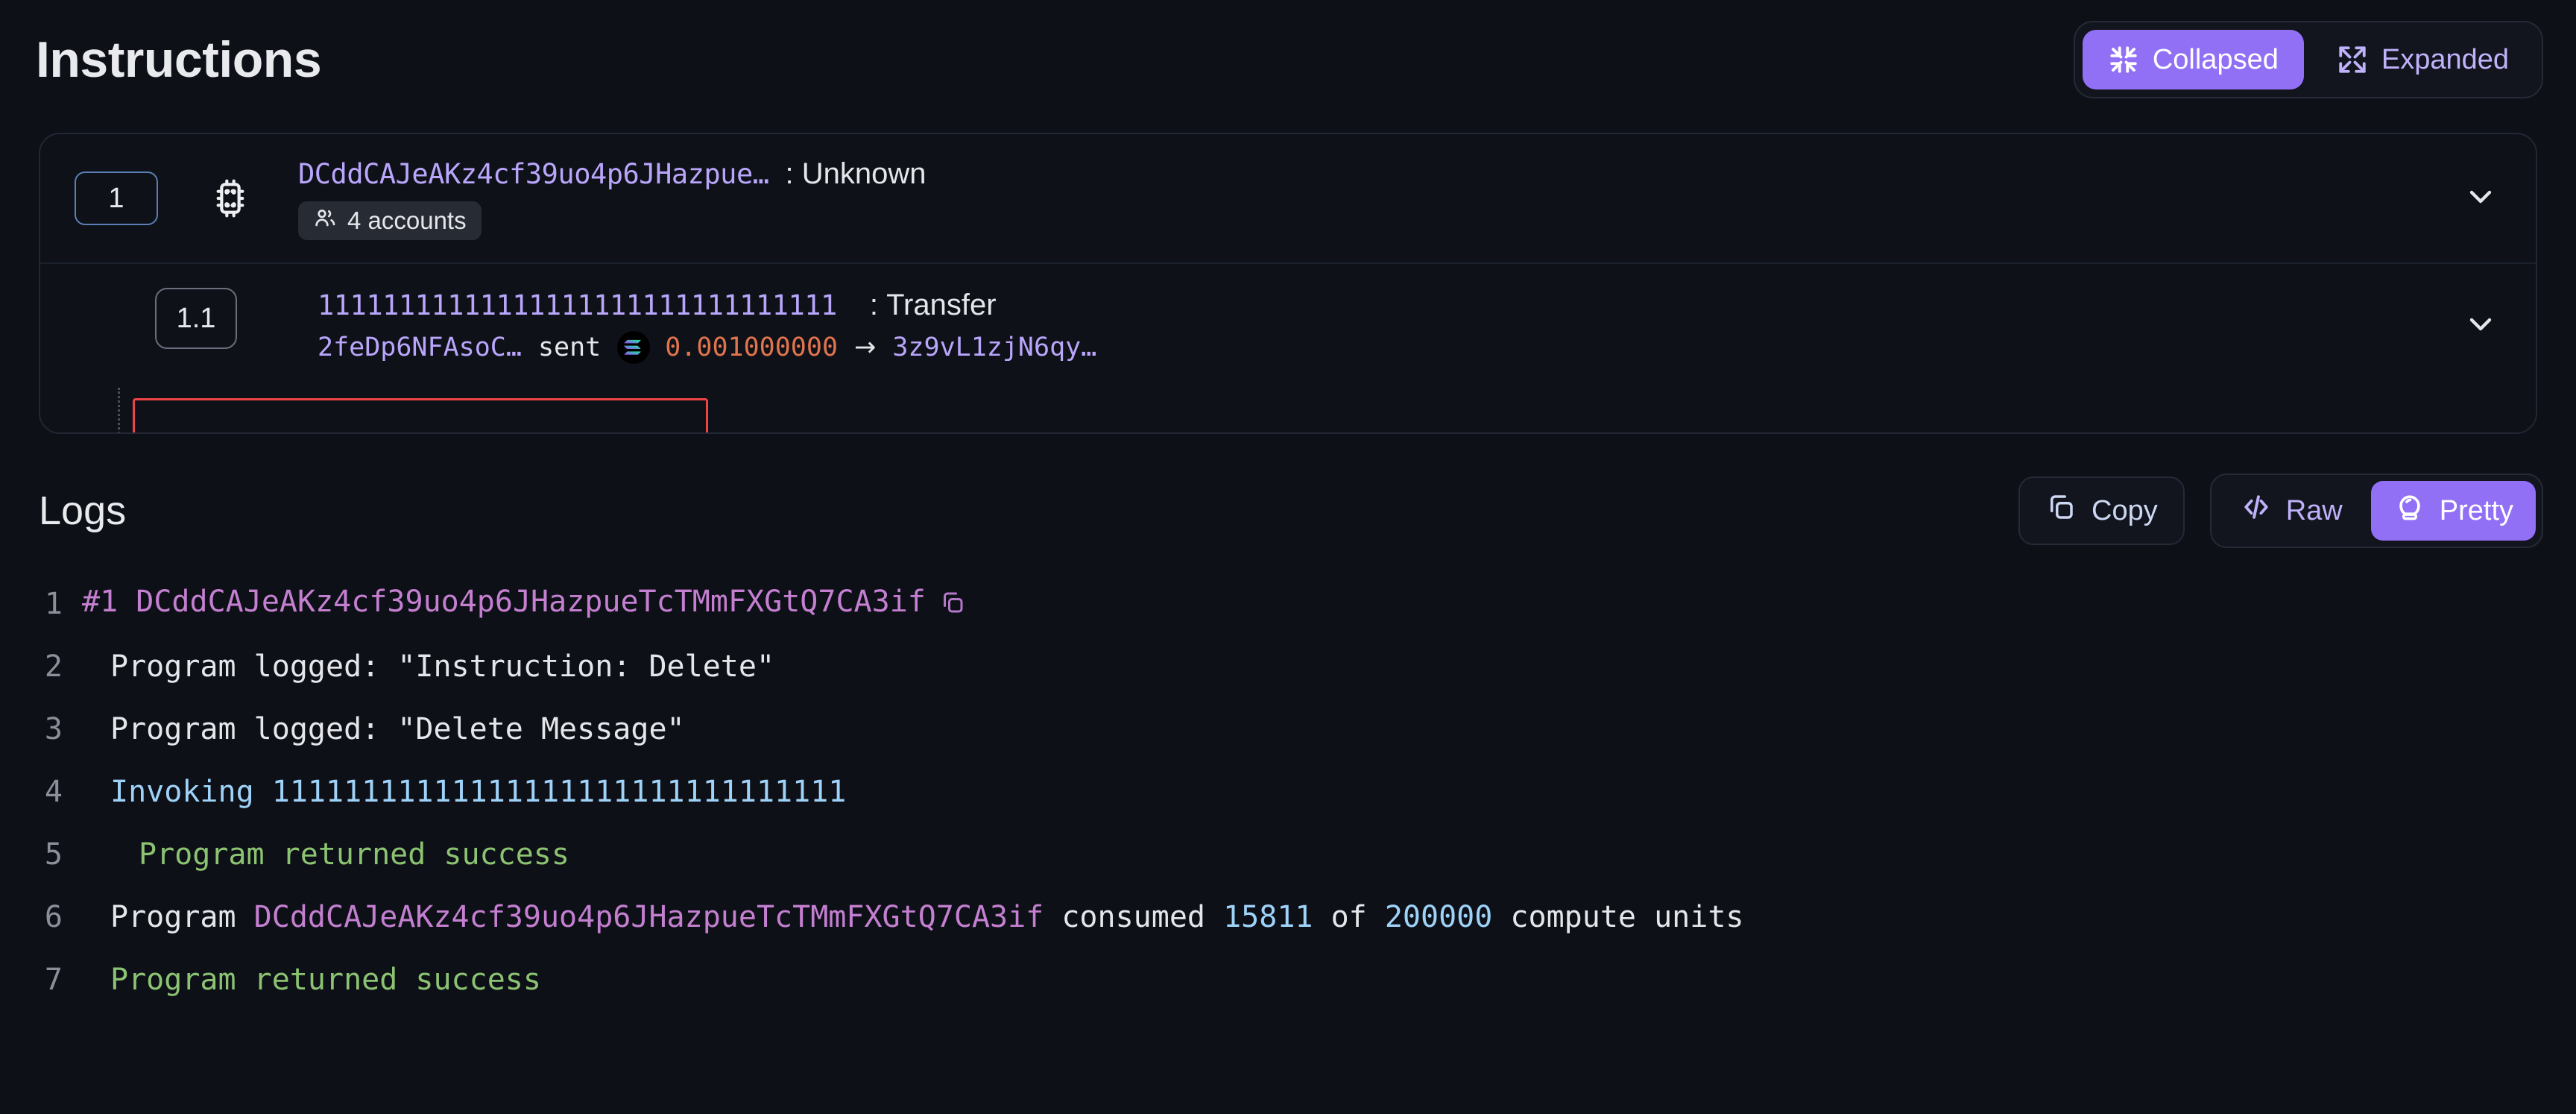  Describe the element at coordinates (569, 347) in the screenshot. I see `transfer-verb: sent` at that location.